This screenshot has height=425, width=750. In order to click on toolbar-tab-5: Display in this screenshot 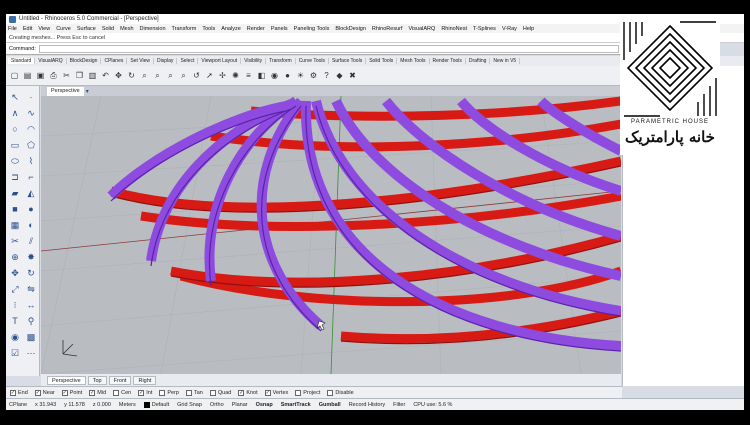, I will do `click(166, 61)`.